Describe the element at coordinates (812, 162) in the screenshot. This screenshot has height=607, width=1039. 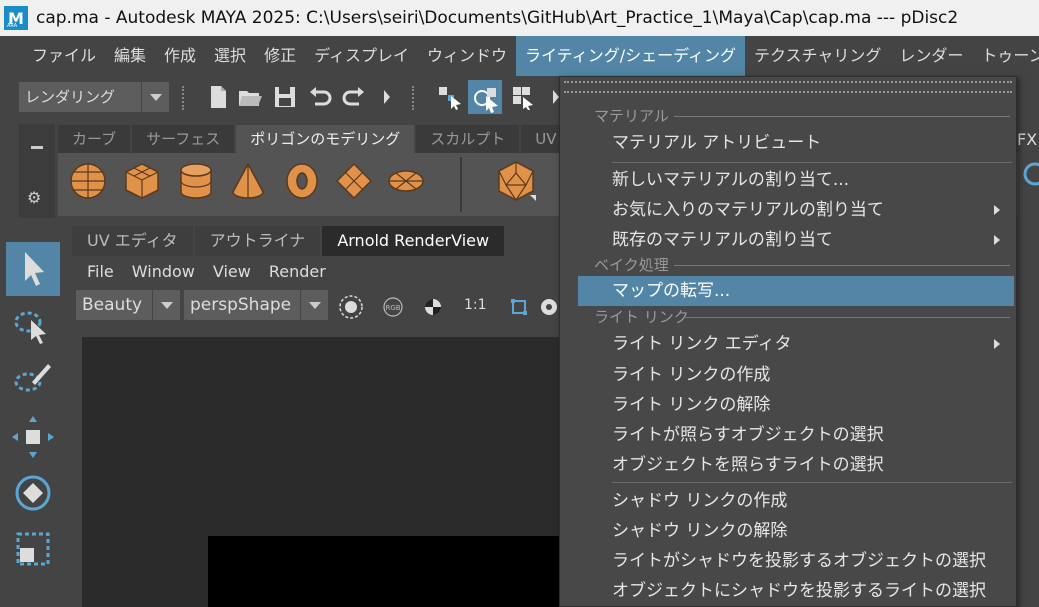
I see `menu-separator` at that location.